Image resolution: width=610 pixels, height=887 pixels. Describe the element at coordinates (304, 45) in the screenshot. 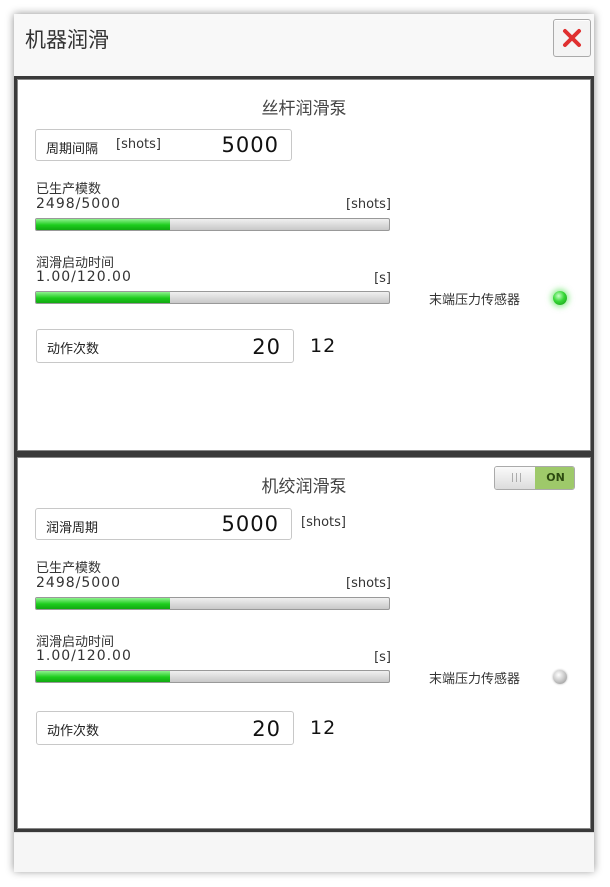

I see `dialog-header: 机器润滑` at that location.